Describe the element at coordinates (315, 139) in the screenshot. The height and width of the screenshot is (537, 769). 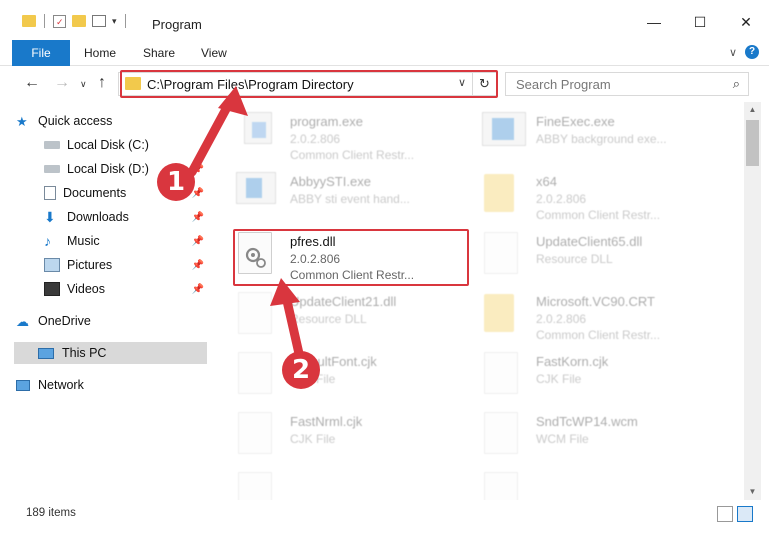
I see `file-version: 2.0.2.806` at that location.